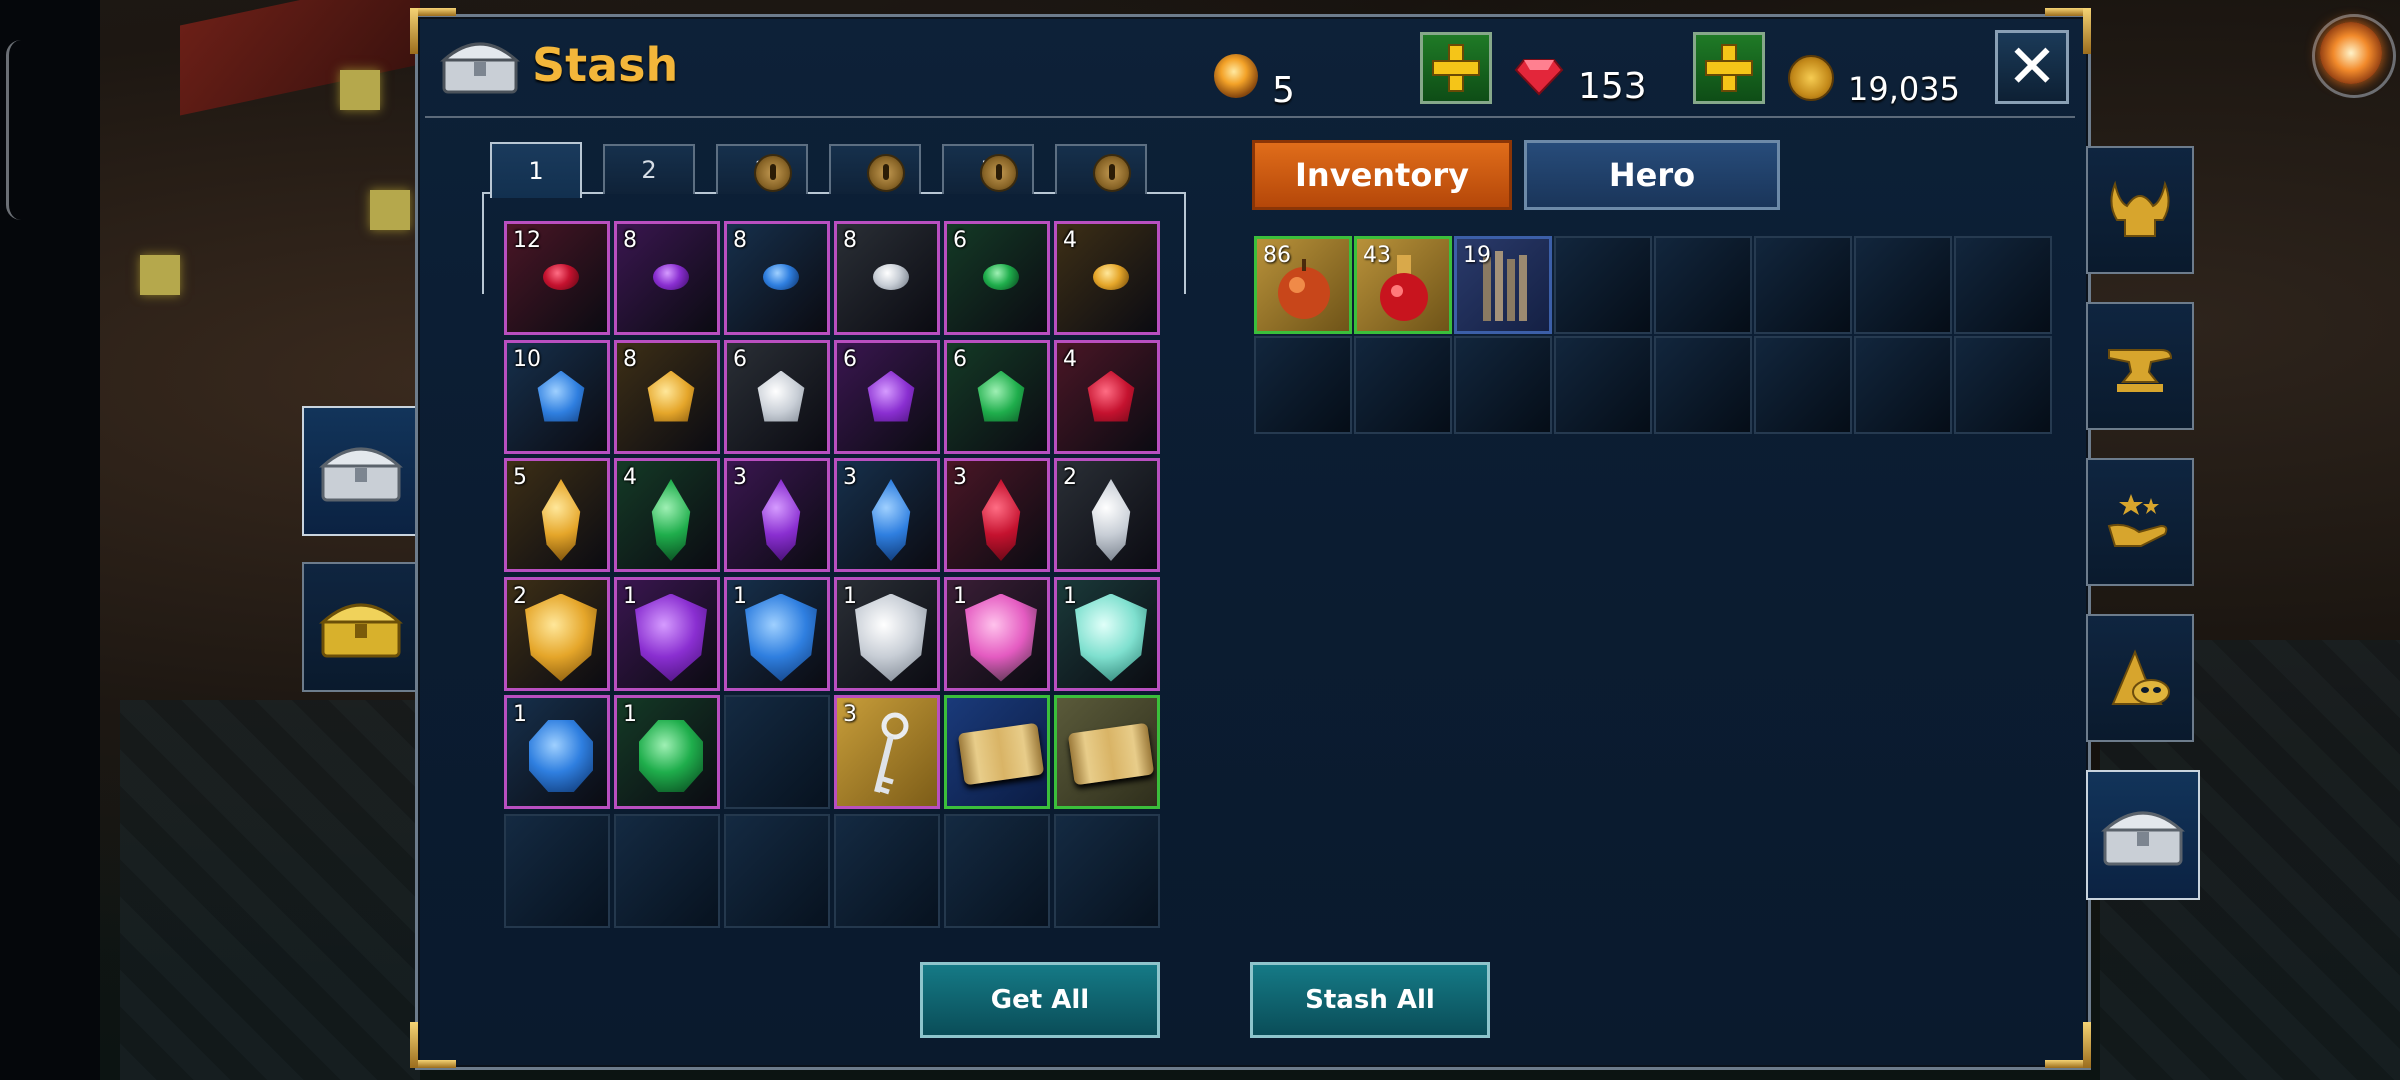 This screenshot has width=2400, height=1080. What do you see at coordinates (360, 90) in the screenshot?
I see `house-window` at bounding box center [360, 90].